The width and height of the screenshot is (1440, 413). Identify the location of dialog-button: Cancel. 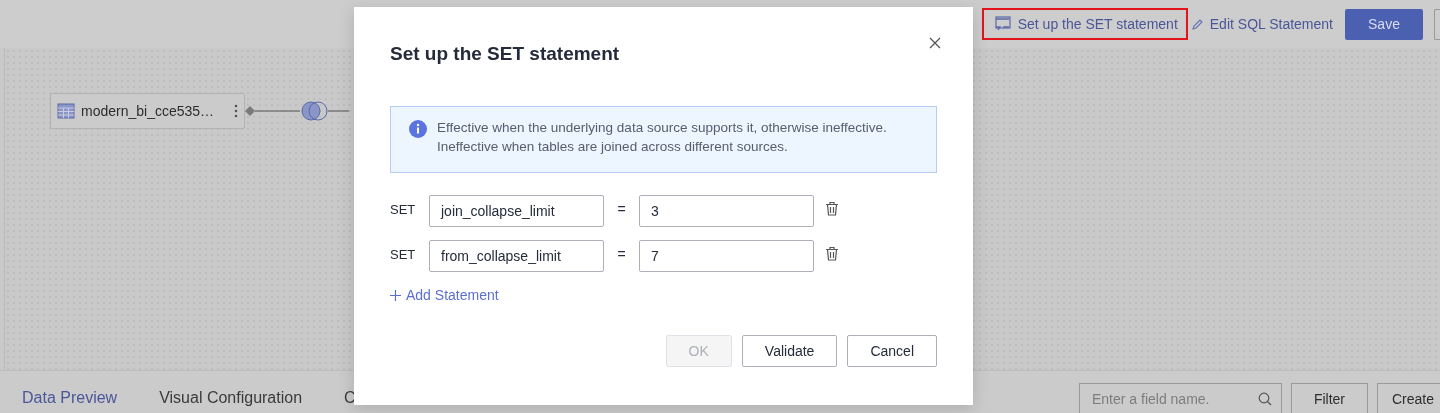
(892, 351).